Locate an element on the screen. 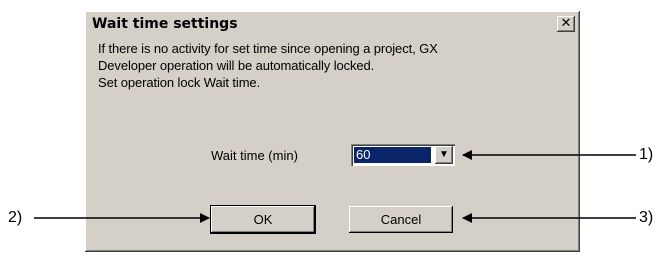 The width and height of the screenshot is (662, 256). callout-3-label: 3) is located at coordinates (646, 217).